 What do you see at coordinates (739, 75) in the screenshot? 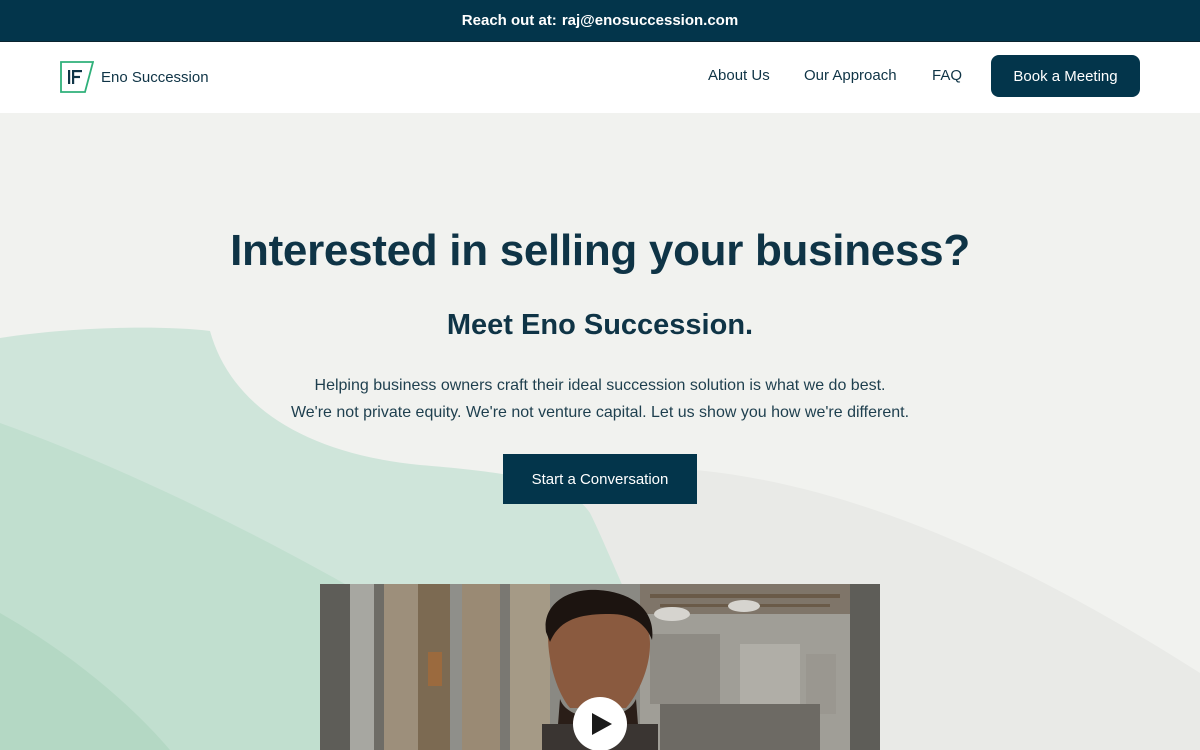
I see `nav-about-us: About Us` at bounding box center [739, 75].